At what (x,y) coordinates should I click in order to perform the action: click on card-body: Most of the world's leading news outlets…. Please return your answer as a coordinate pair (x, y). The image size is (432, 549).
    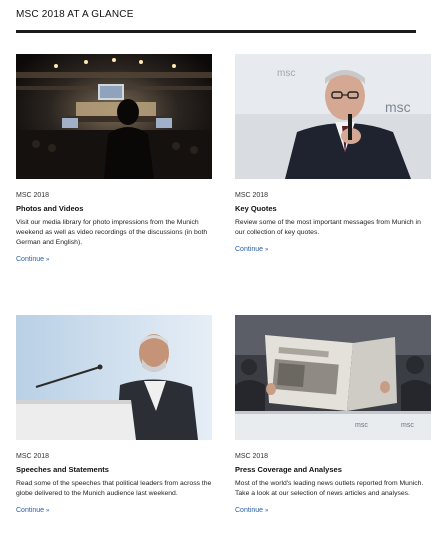
    Looking at the image, I should click on (329, 488).